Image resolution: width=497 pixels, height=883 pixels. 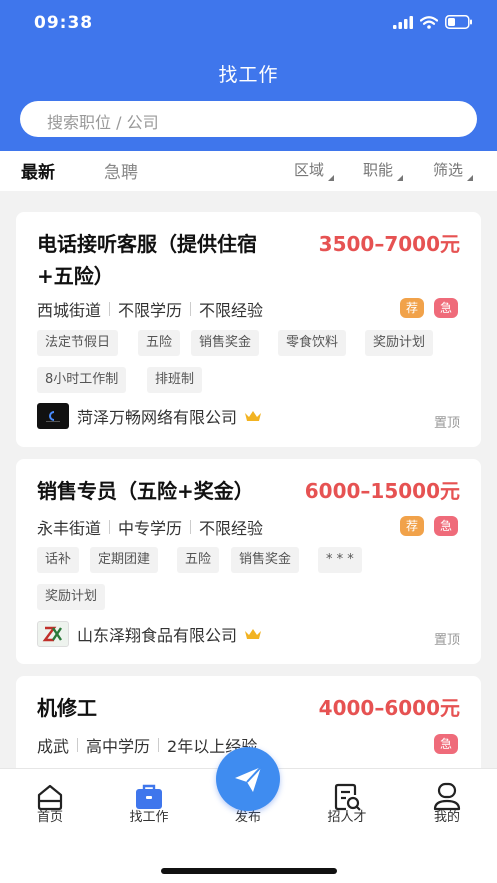 I want to click on home-indicator, so click(x=249, y=871).